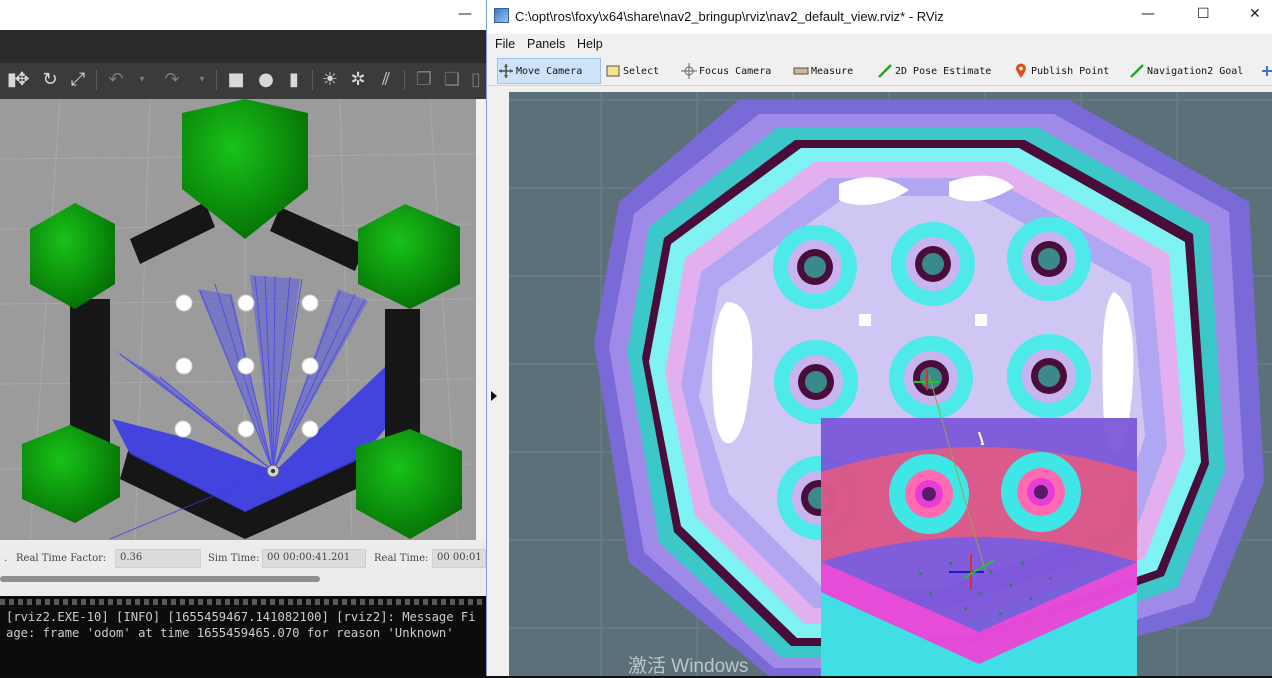 The image size is (1272, 678). I want to click on navigation-goal-label: Navigation2 Goal, so click(1195, 71).